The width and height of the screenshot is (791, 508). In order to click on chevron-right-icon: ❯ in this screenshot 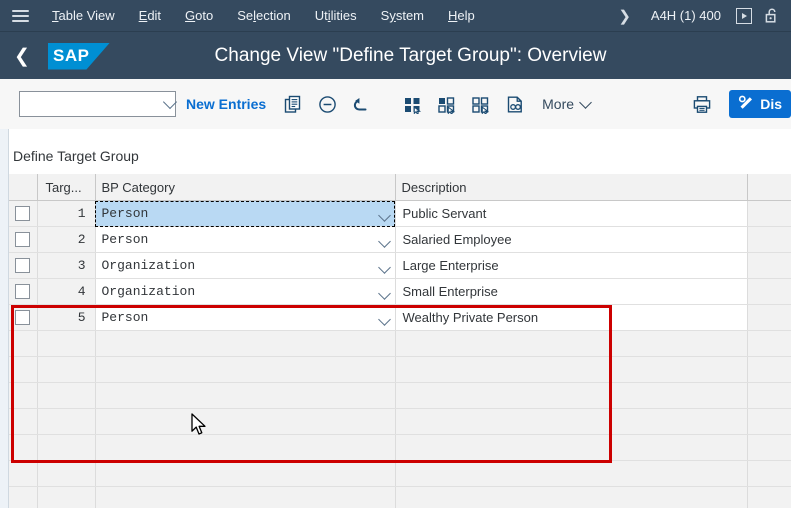, I will do `click(624, 16)`.